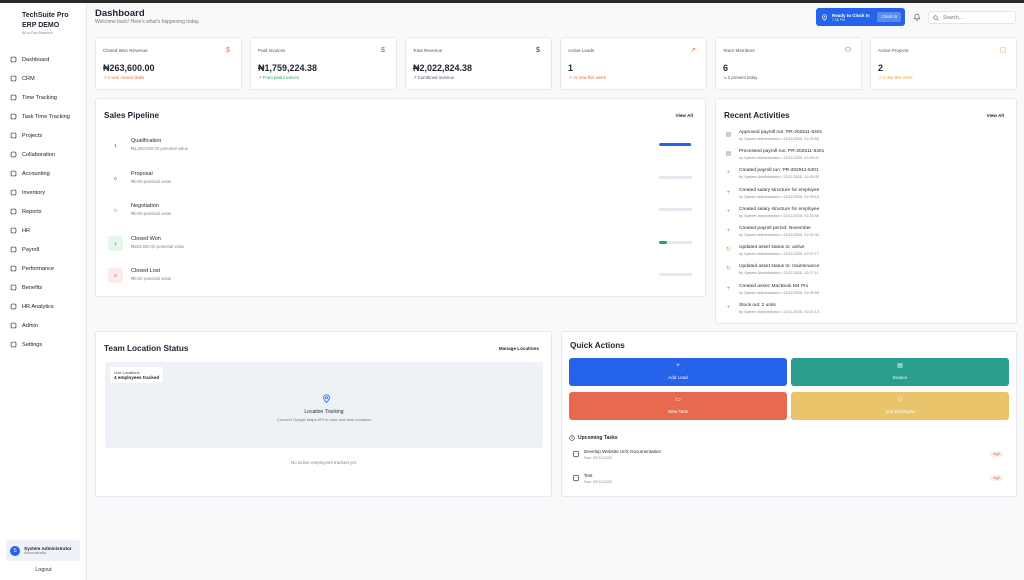 The height and width of the screenshot is (580, 1024). I want to click on search-box, so click(972, 17).